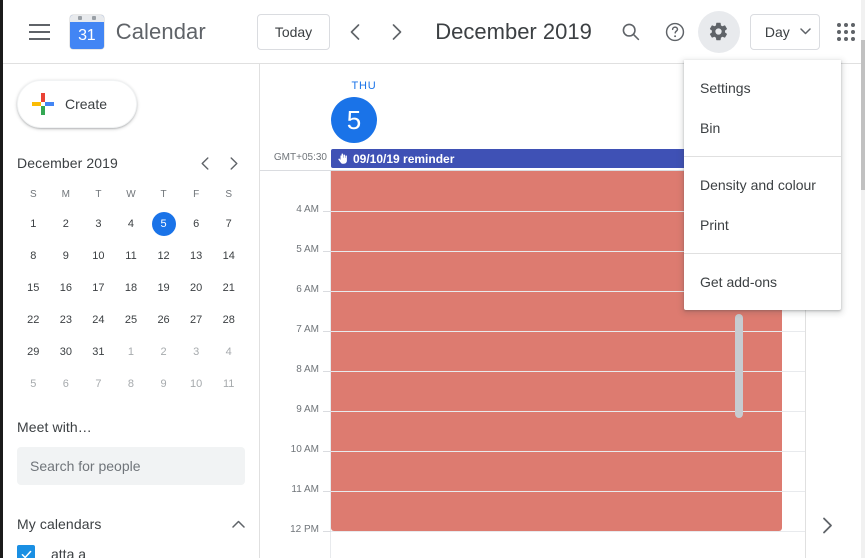 The height and width of the screenshot is (558, 865). What do you see at coordinates (762, 282) in the screenshot?
I see `menu-item-get-add-ons: Get add-ons` at bounding box center [762, 282].